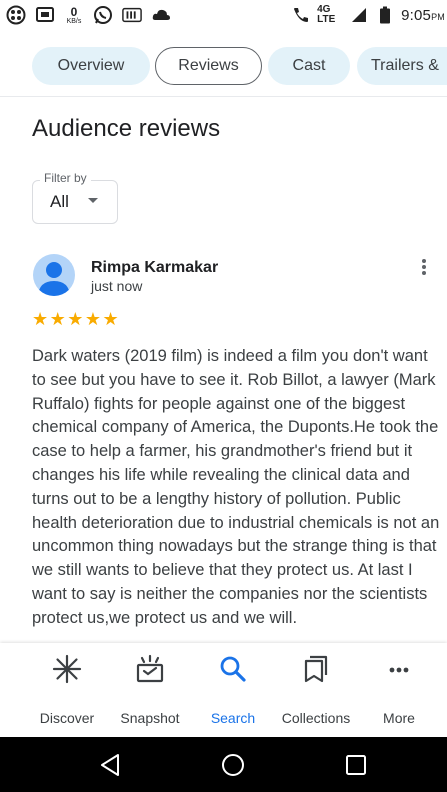 This screenshot has height=792, width=447. What do you see at coordinates (316, 718) in the screenshot?
I see `nav-collections-label: Collections` at bounding box center [316, 718].